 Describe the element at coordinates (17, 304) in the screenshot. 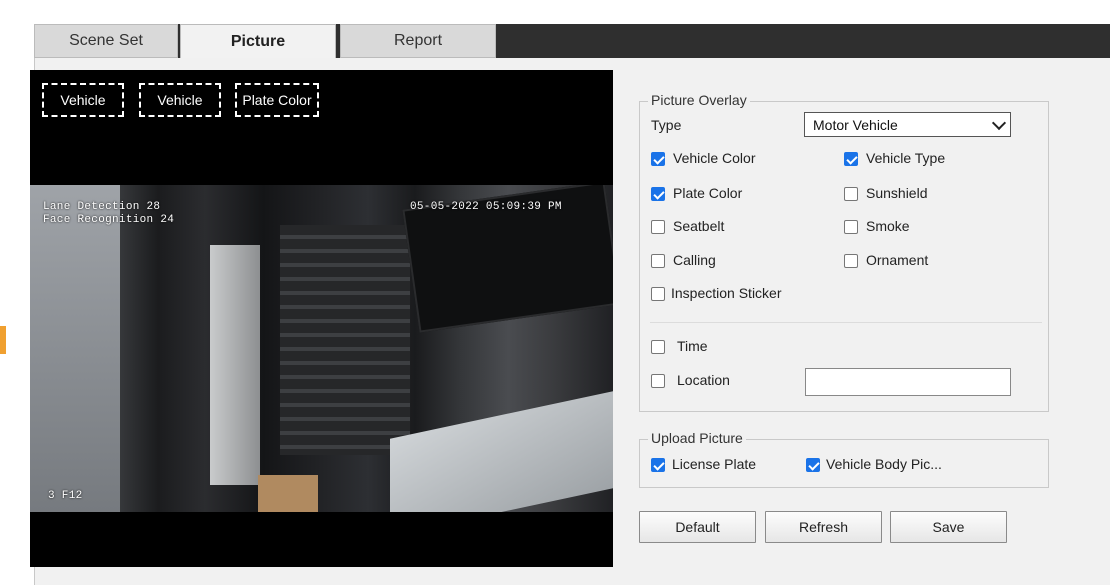

I see `left-edge` at that location.